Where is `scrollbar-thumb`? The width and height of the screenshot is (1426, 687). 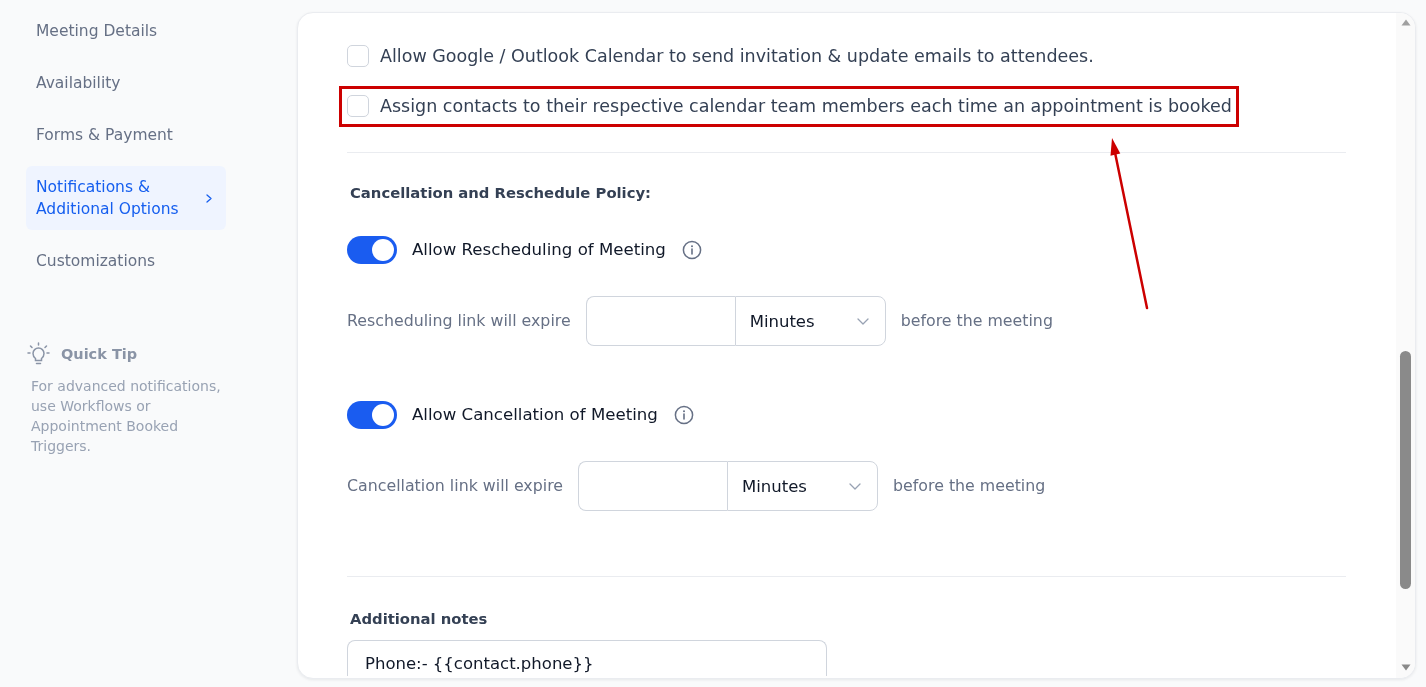 scrollbar-thumb is located at coordinates (1405, 470).